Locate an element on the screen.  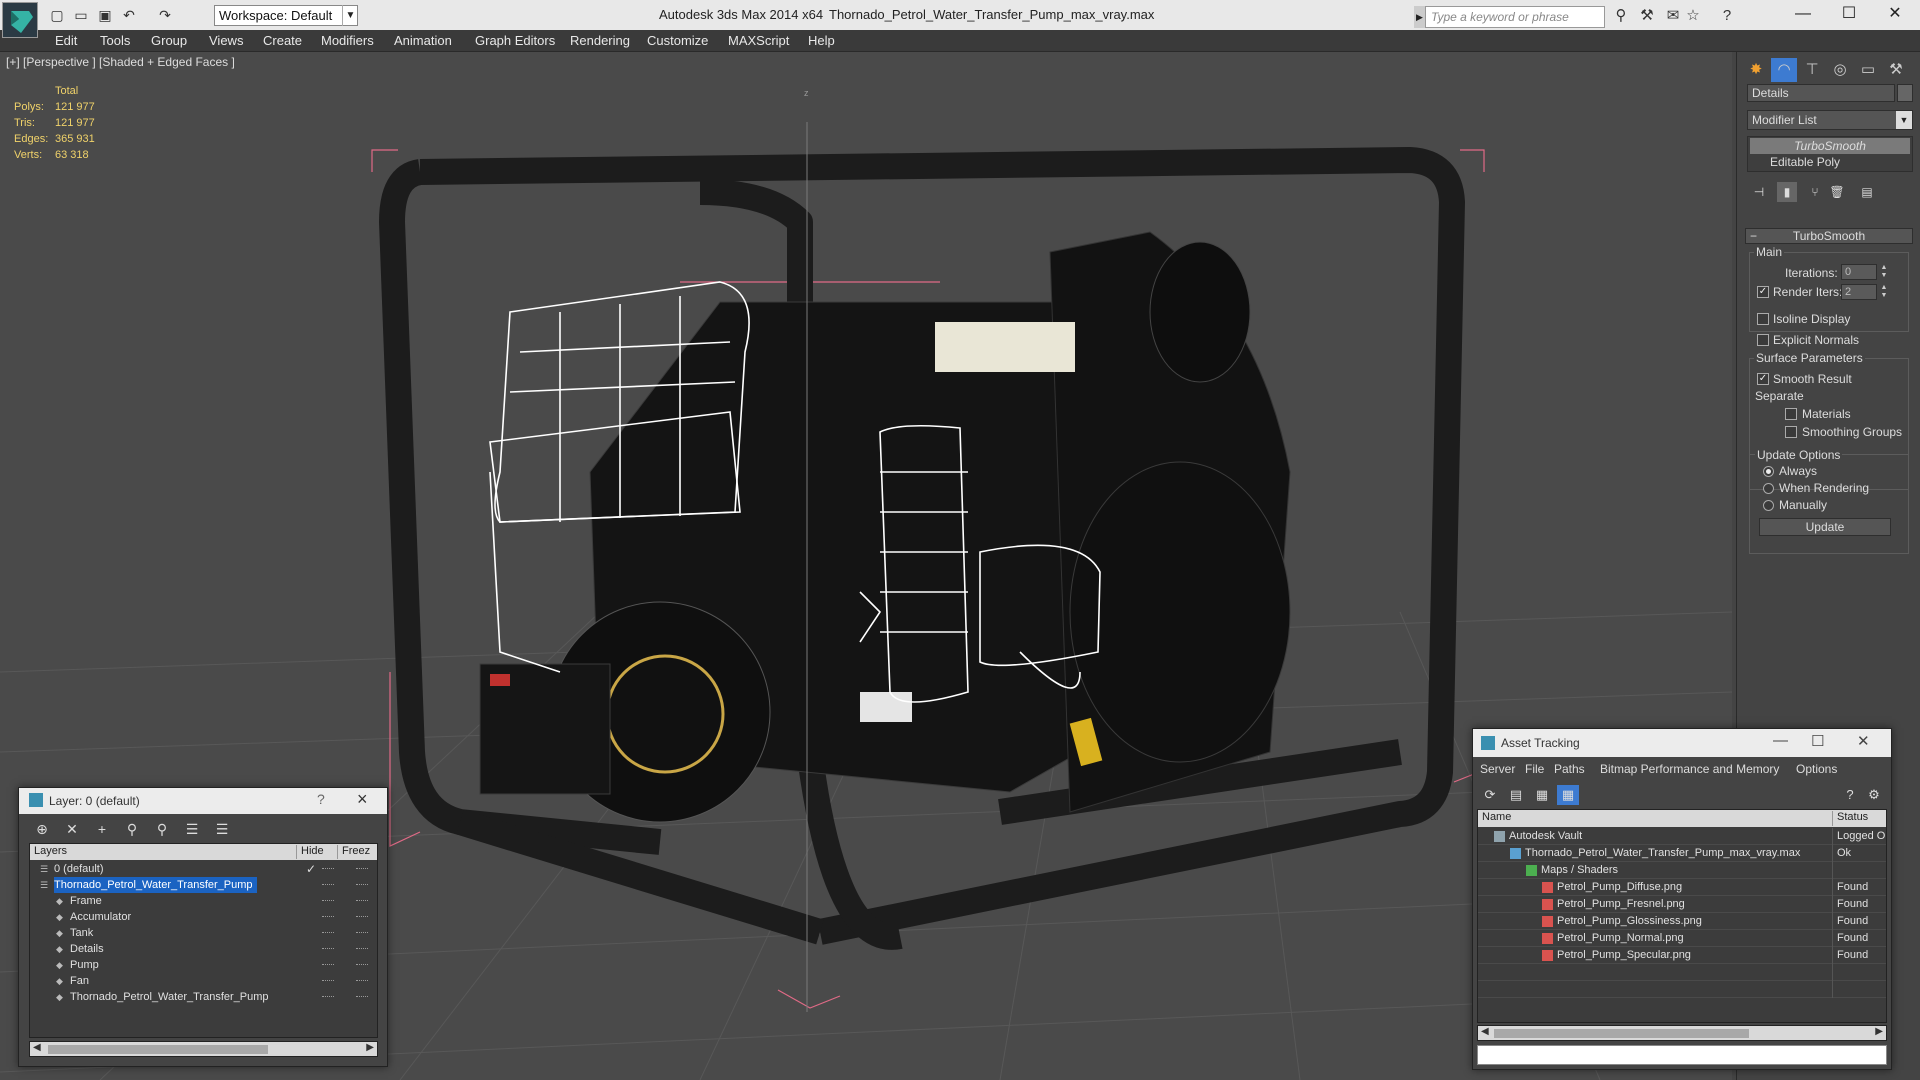
layer-name: Accumulator is located at coordinates (102, 917).